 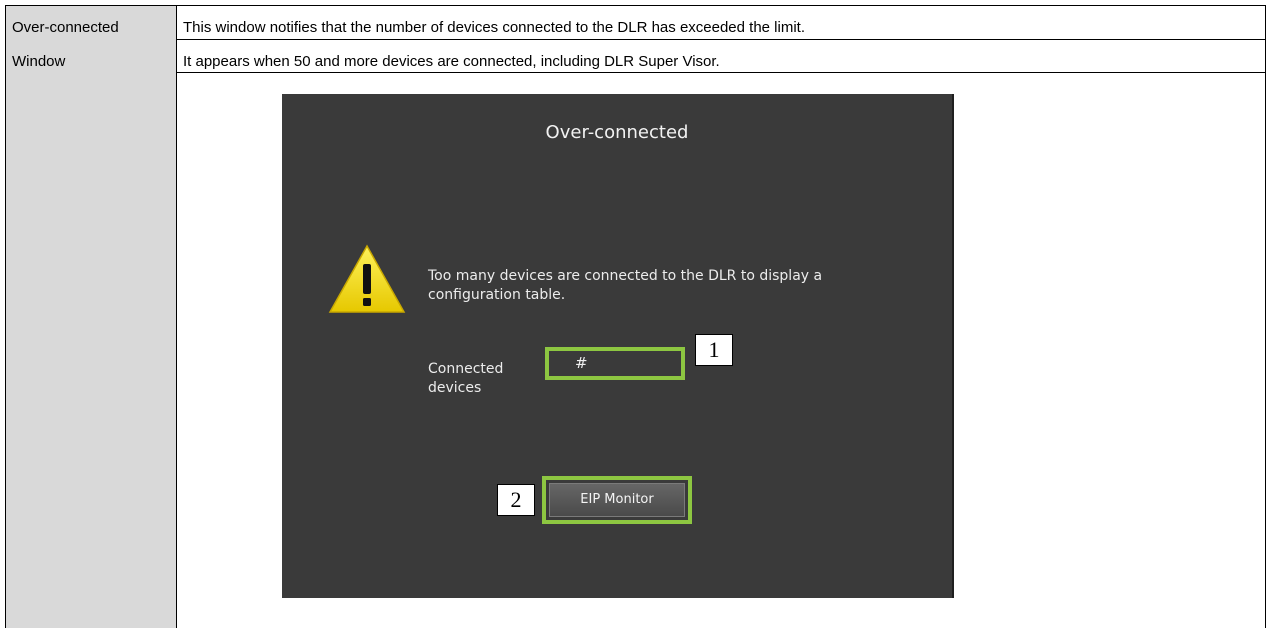 What do you see at coordinates (615, 363) in the screenshot?
I see `connected-devices-field: #` at bounding box center [615, 363].